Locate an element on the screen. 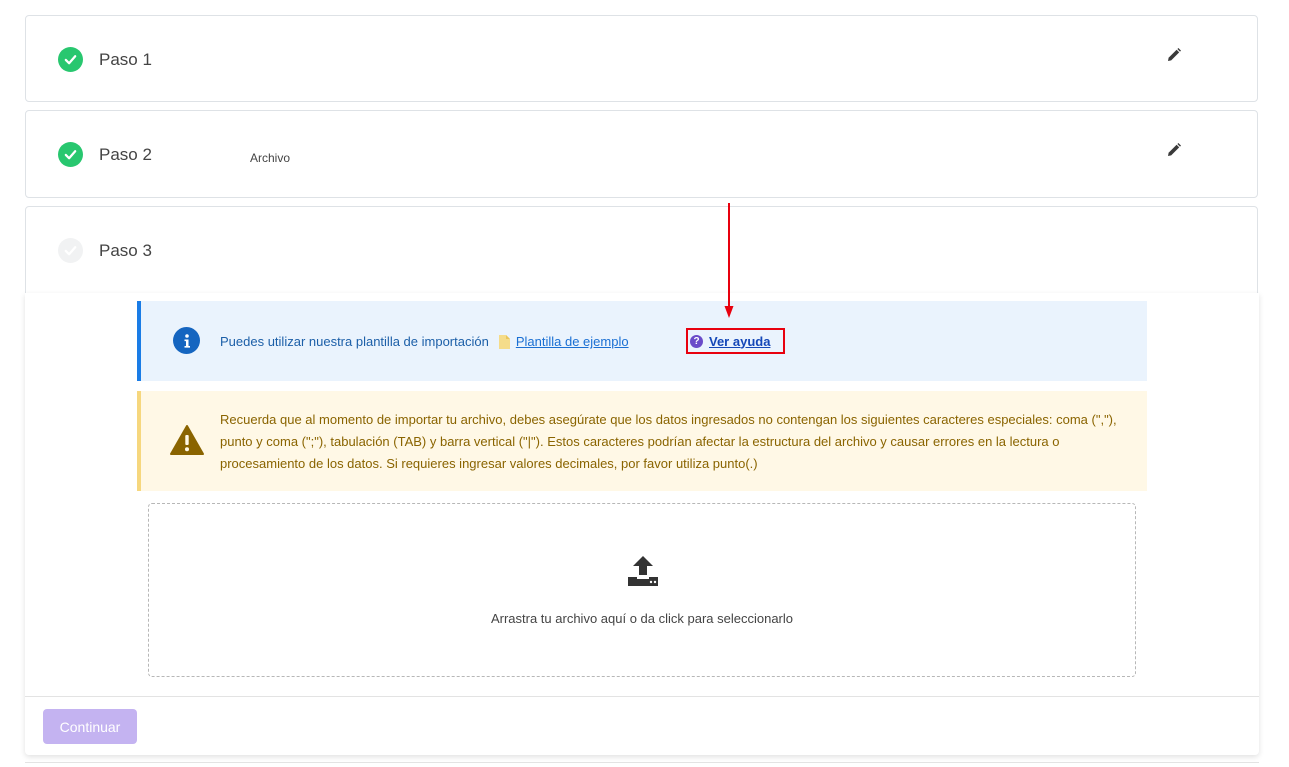 Image resolution: width=1289 pixels, height=767 pixels. step-3-card: Paso 3 is located at coordinates (641, 250).